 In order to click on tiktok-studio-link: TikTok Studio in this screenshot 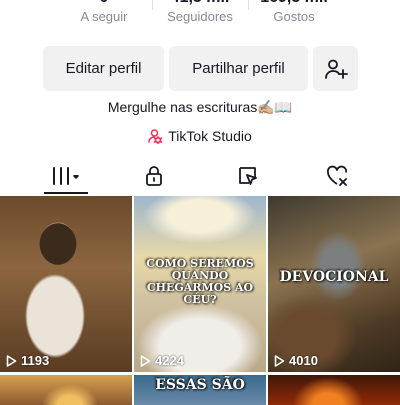, I will do `click(200, 136)`.